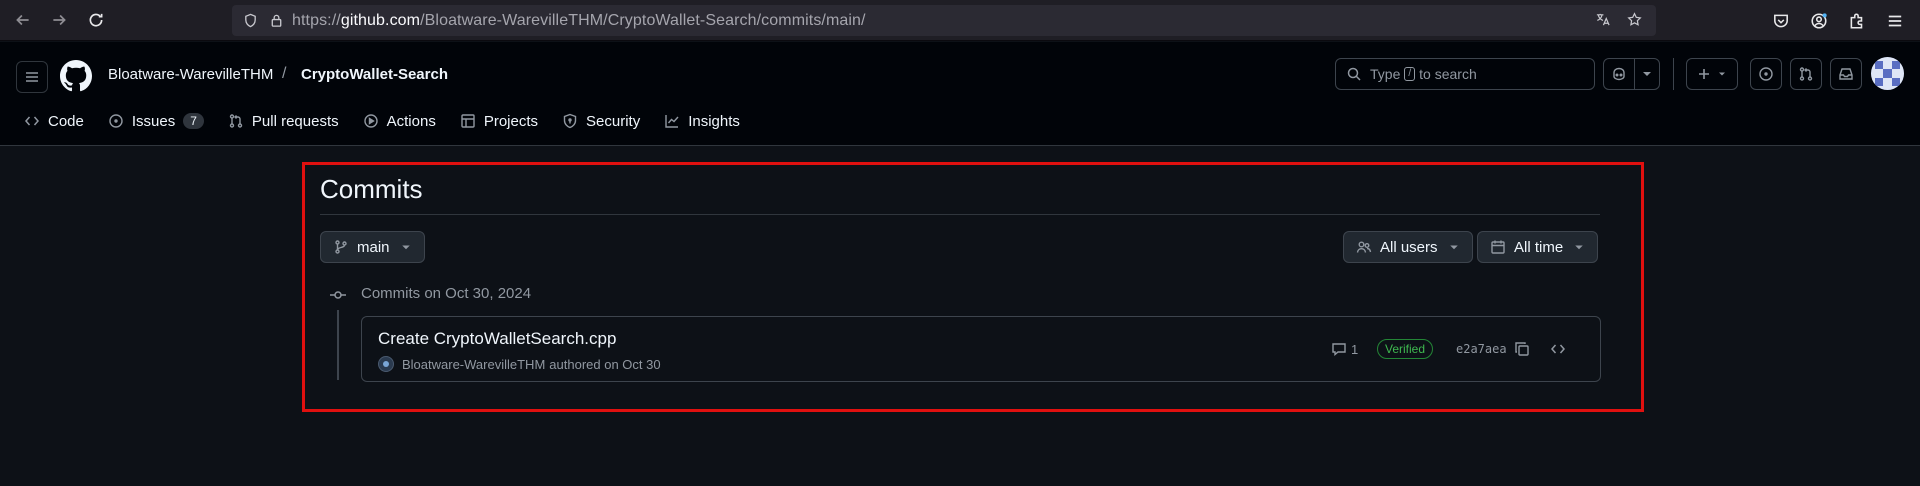 This screenshot has width=1920, height=486. Describe the element at coordinates (1887, 73) in the screenshot. I see `user-avatar` at that location.